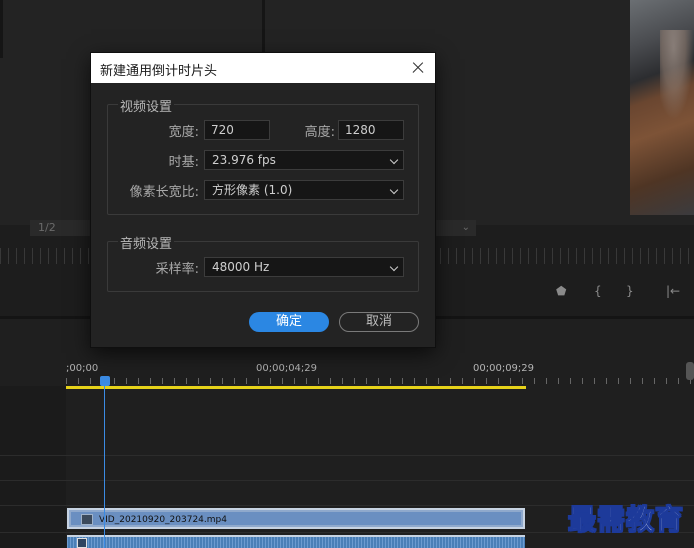  I want to click on video-preview-image, so click(662, 107).